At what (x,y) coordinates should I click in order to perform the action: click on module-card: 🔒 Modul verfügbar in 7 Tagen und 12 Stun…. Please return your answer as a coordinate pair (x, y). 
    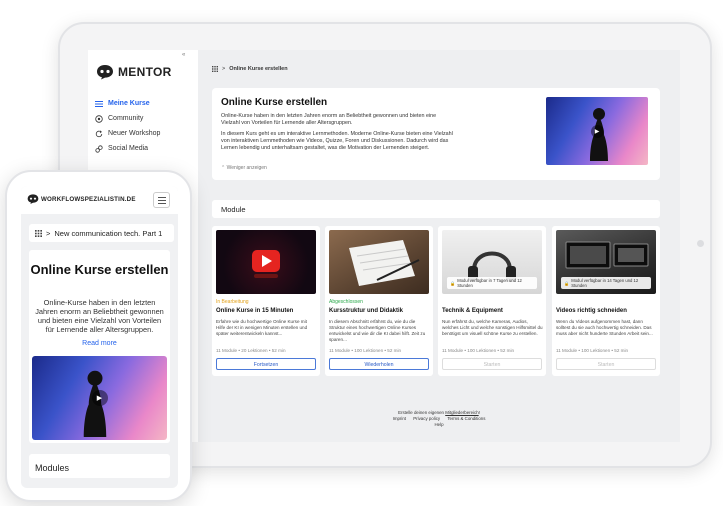
    Looking at the image, I should click on (492, 301).